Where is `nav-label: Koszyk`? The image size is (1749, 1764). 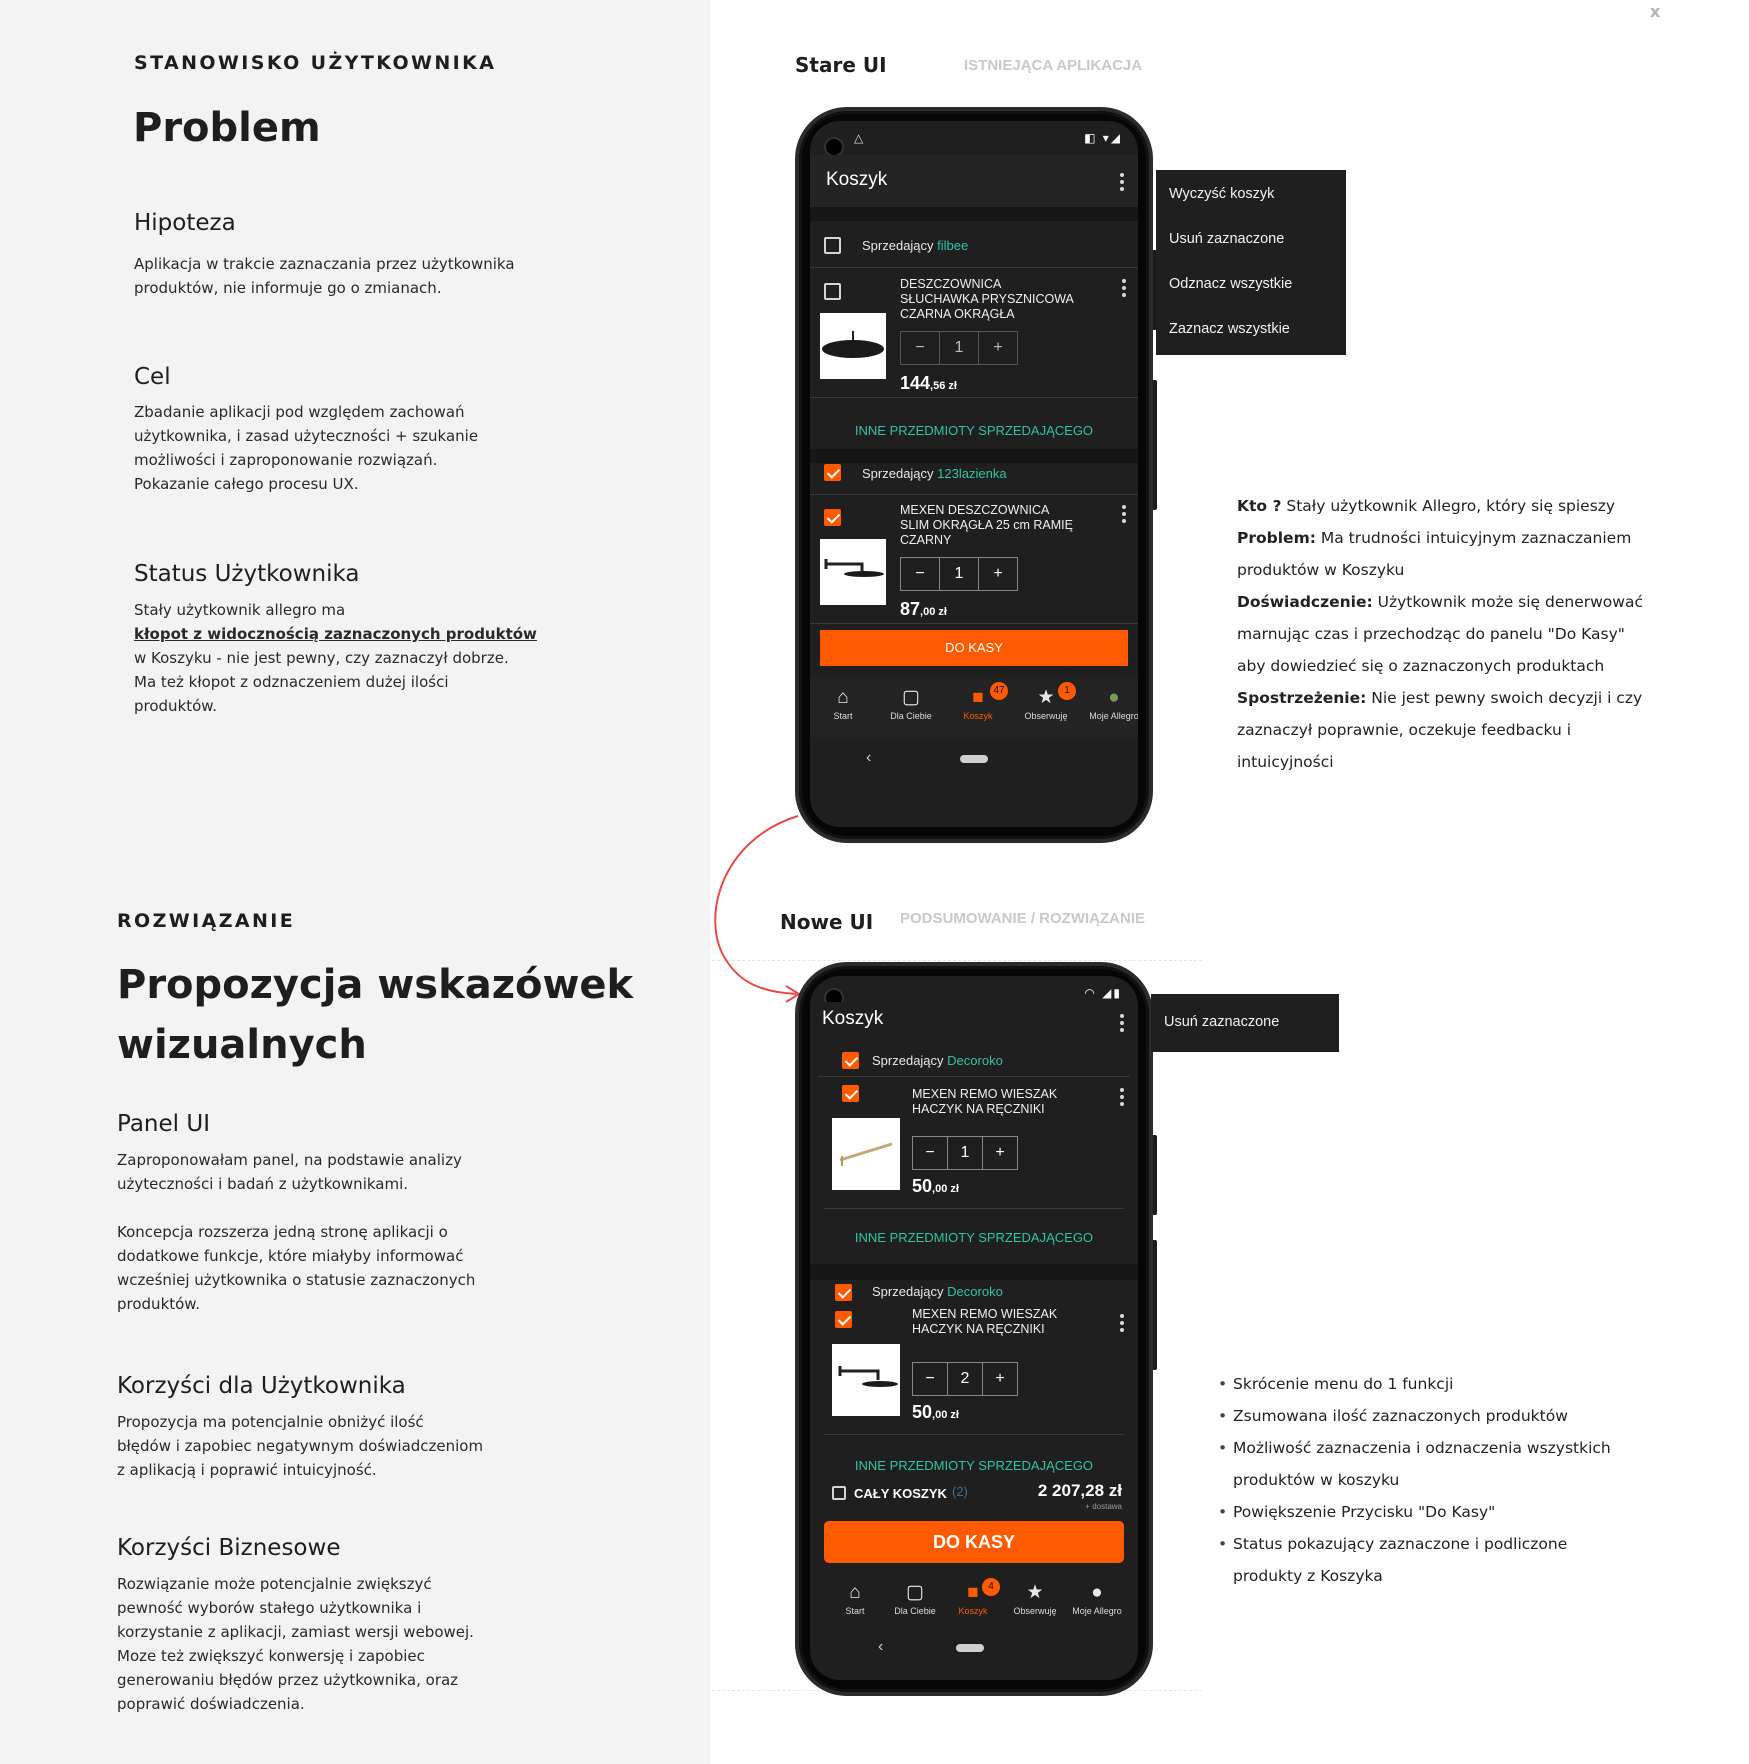 nav-label: Koszyk is located at coordinates (973, 1611).